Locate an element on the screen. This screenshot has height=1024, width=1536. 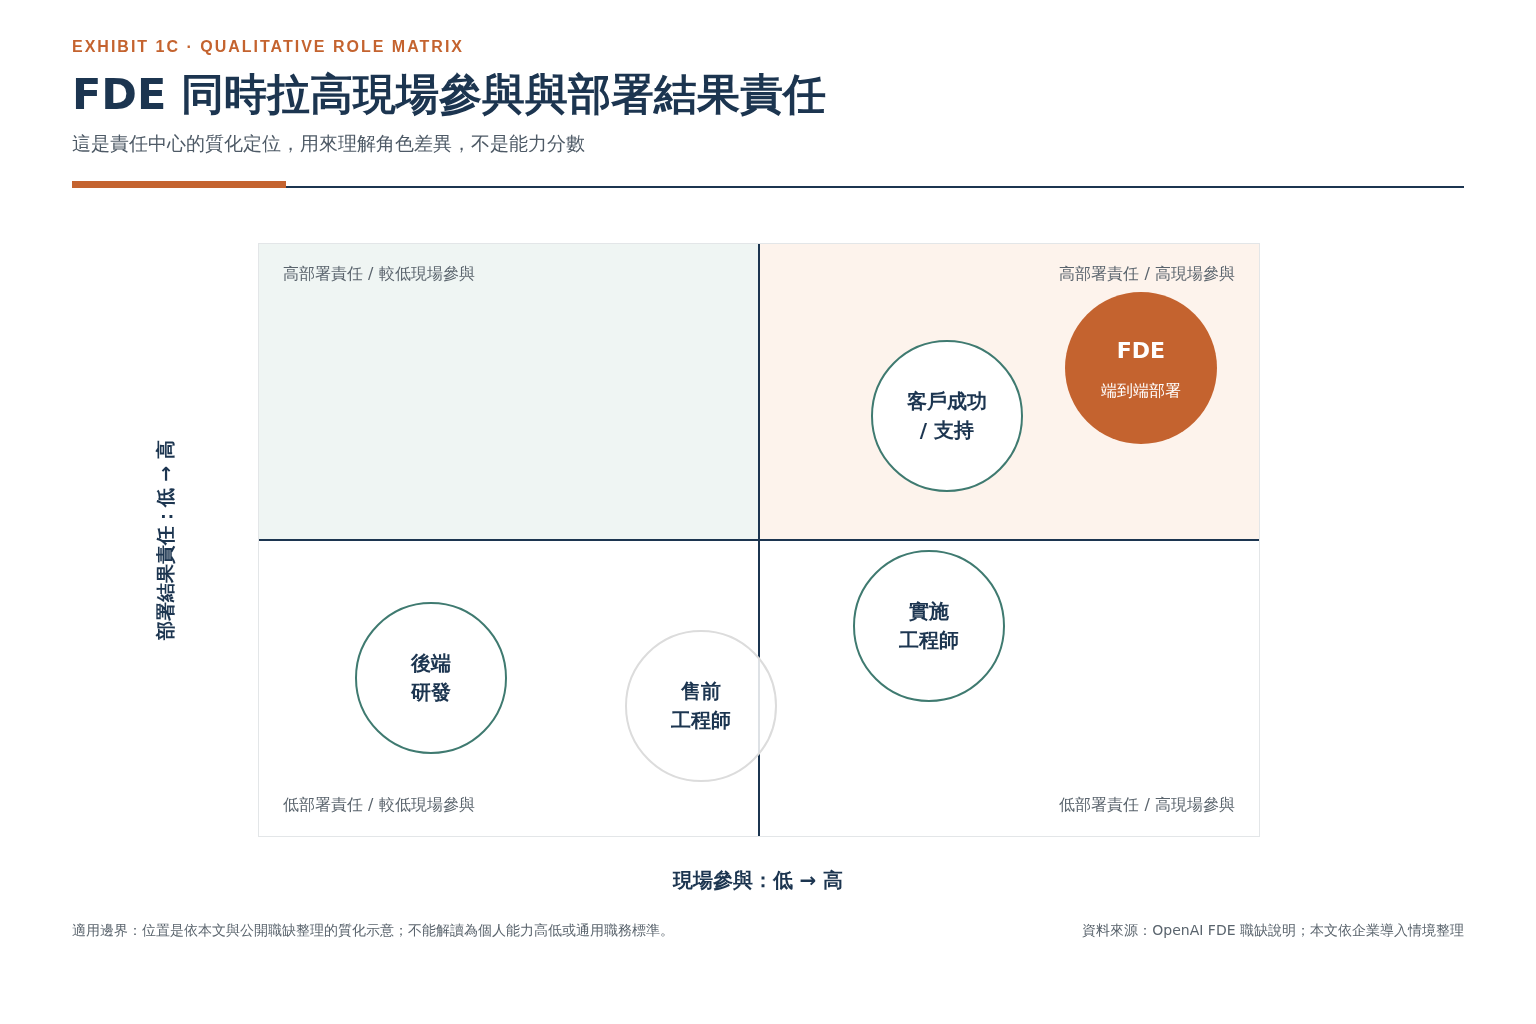
subtitle: 這是責任中心的質化定位，用來理解角色差異，不是能力分數 is located at coordinates (329, 144).